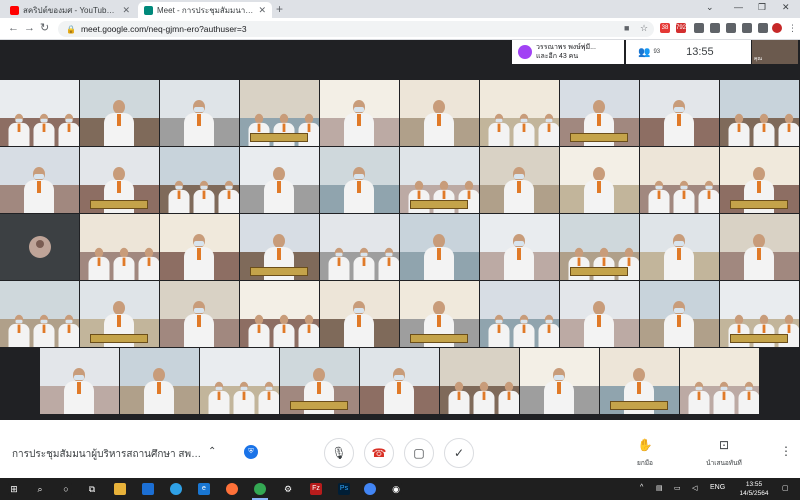 The height and width of the screenshot is (500, 800). What do you see at coordinates (645, 453) in the screenshot?
I see `raise-hand-button: ✋ ยกมือ` at bounding box center [645, 453].